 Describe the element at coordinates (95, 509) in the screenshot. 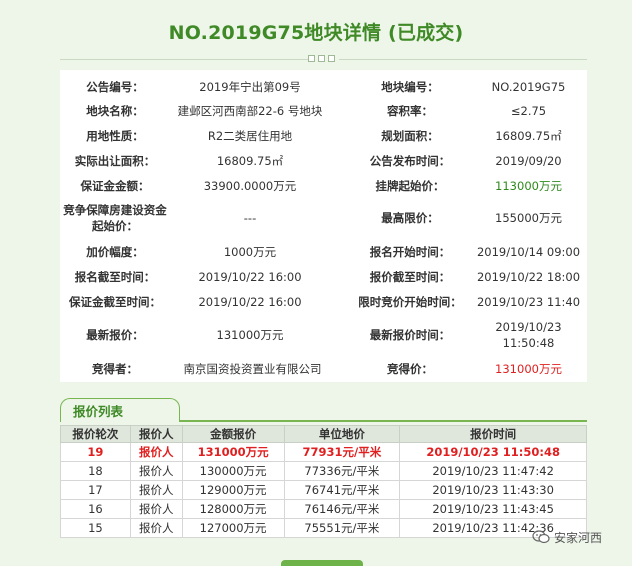

I see `bid-round: 16` at that location.